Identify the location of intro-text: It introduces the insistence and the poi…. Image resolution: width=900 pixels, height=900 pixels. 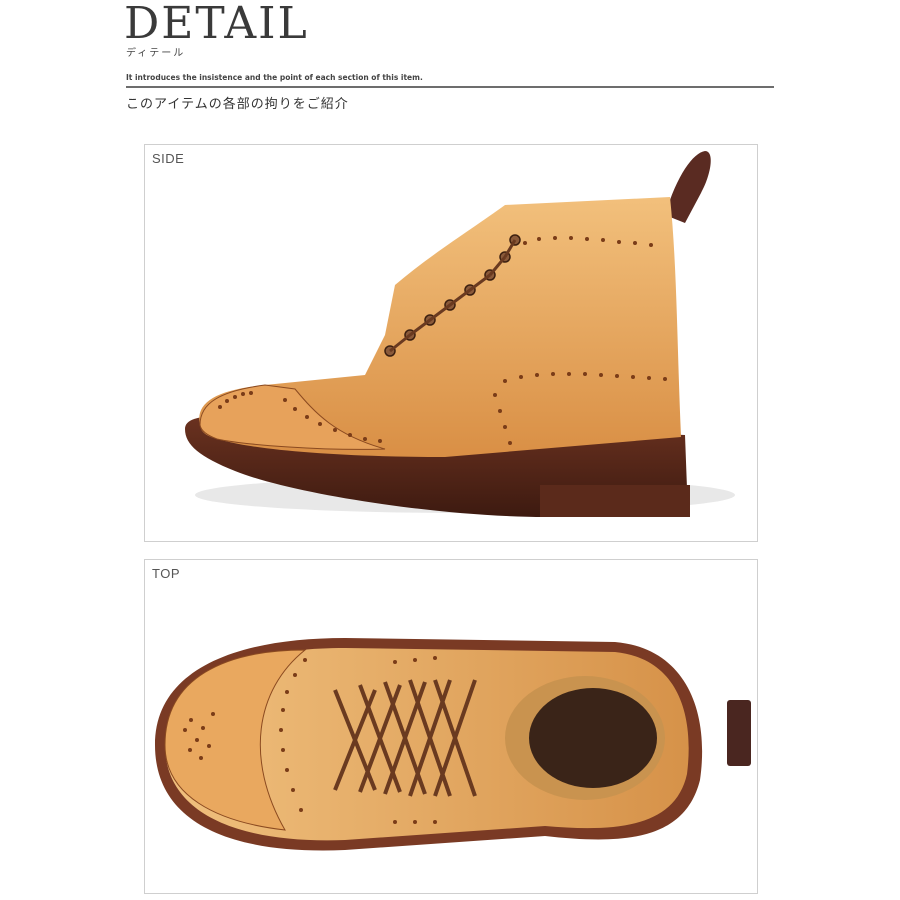
(274, 77).